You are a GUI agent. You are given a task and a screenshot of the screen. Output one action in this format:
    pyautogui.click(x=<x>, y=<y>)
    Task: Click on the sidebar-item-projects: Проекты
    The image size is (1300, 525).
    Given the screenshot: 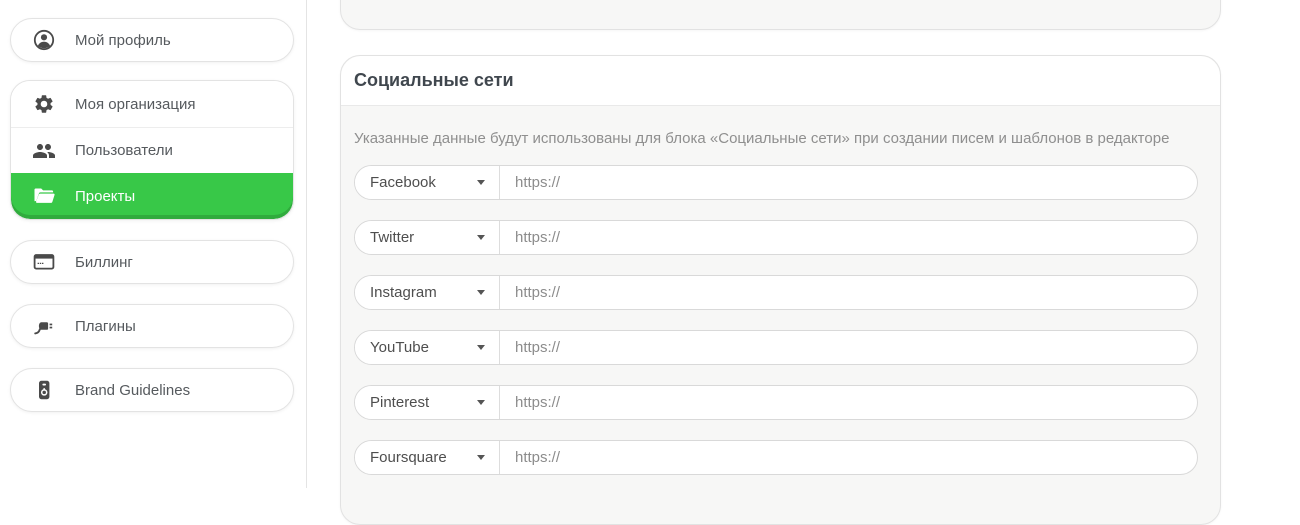 What is the action you would take?
    pyautogui.click(x=152, y=196)
    